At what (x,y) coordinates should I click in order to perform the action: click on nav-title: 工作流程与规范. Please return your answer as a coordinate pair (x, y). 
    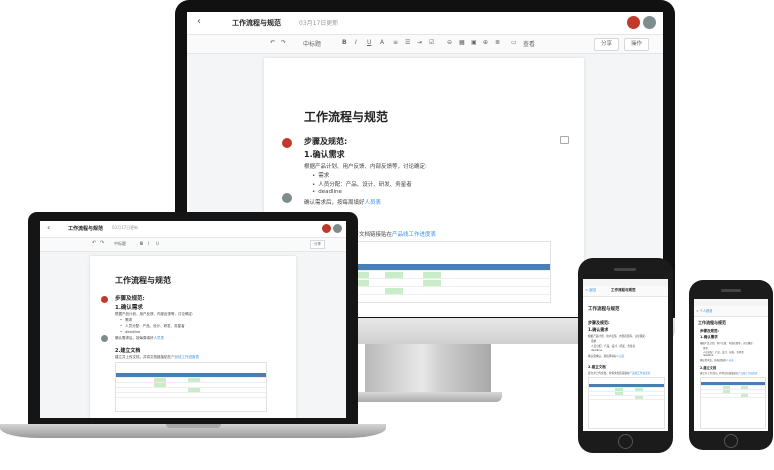
    Looking at the image, I should click on (623, 290).